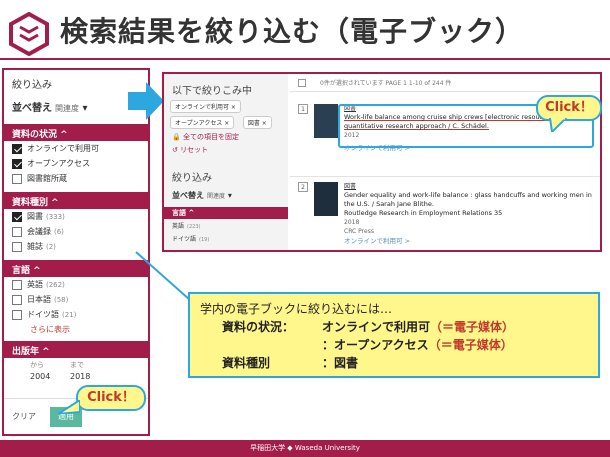 The image size is (610, 457). What do you see at coordinates (76, 349) in the screenshot?
I see `facet-year-header: 出版年 ^` at bounding box center [76, 349].